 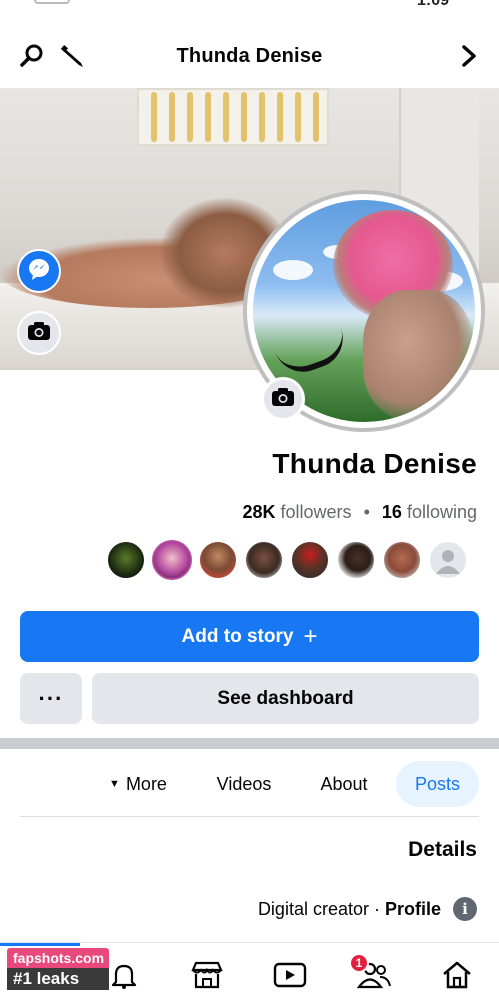 I want to click on nav-active-indicator, so click(x=40, y=944).